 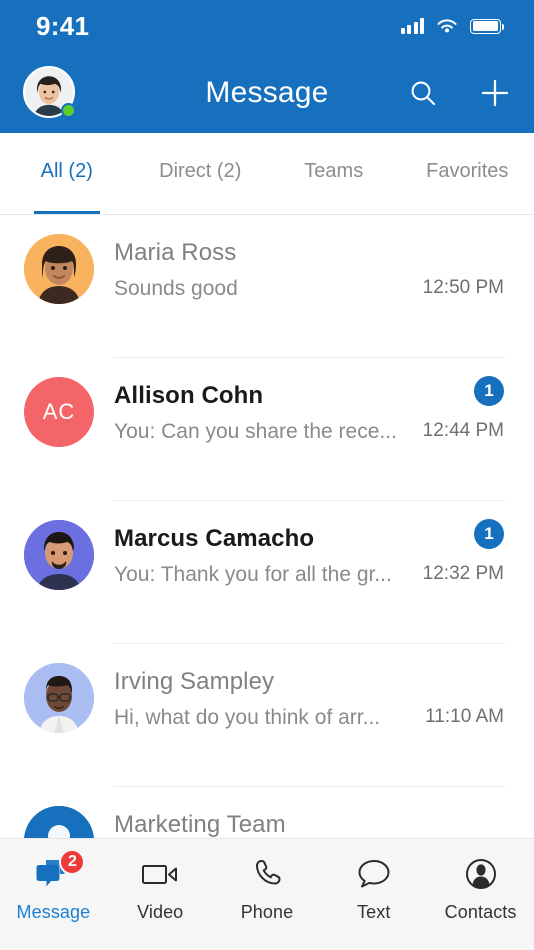 I want to click on nav-label: Contacts, so click(x=480, y=912).